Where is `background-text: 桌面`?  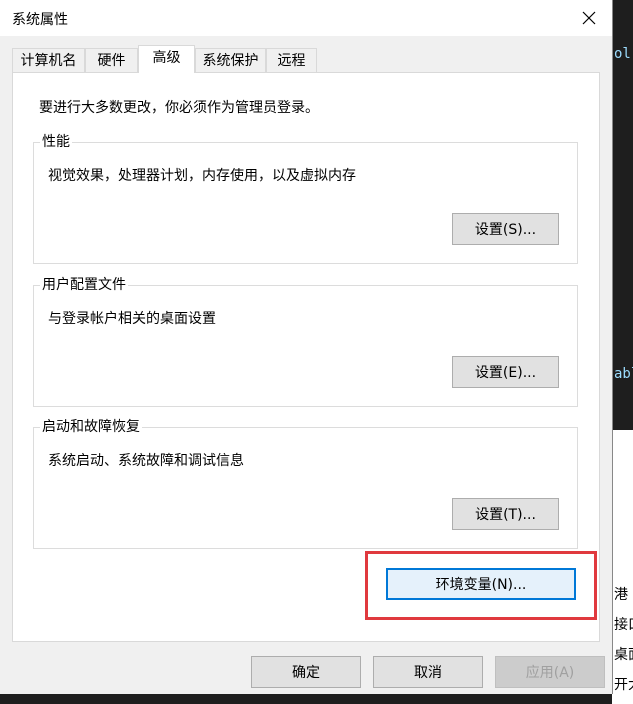
background-text: 桌面 is located at coordinates (623, 655).